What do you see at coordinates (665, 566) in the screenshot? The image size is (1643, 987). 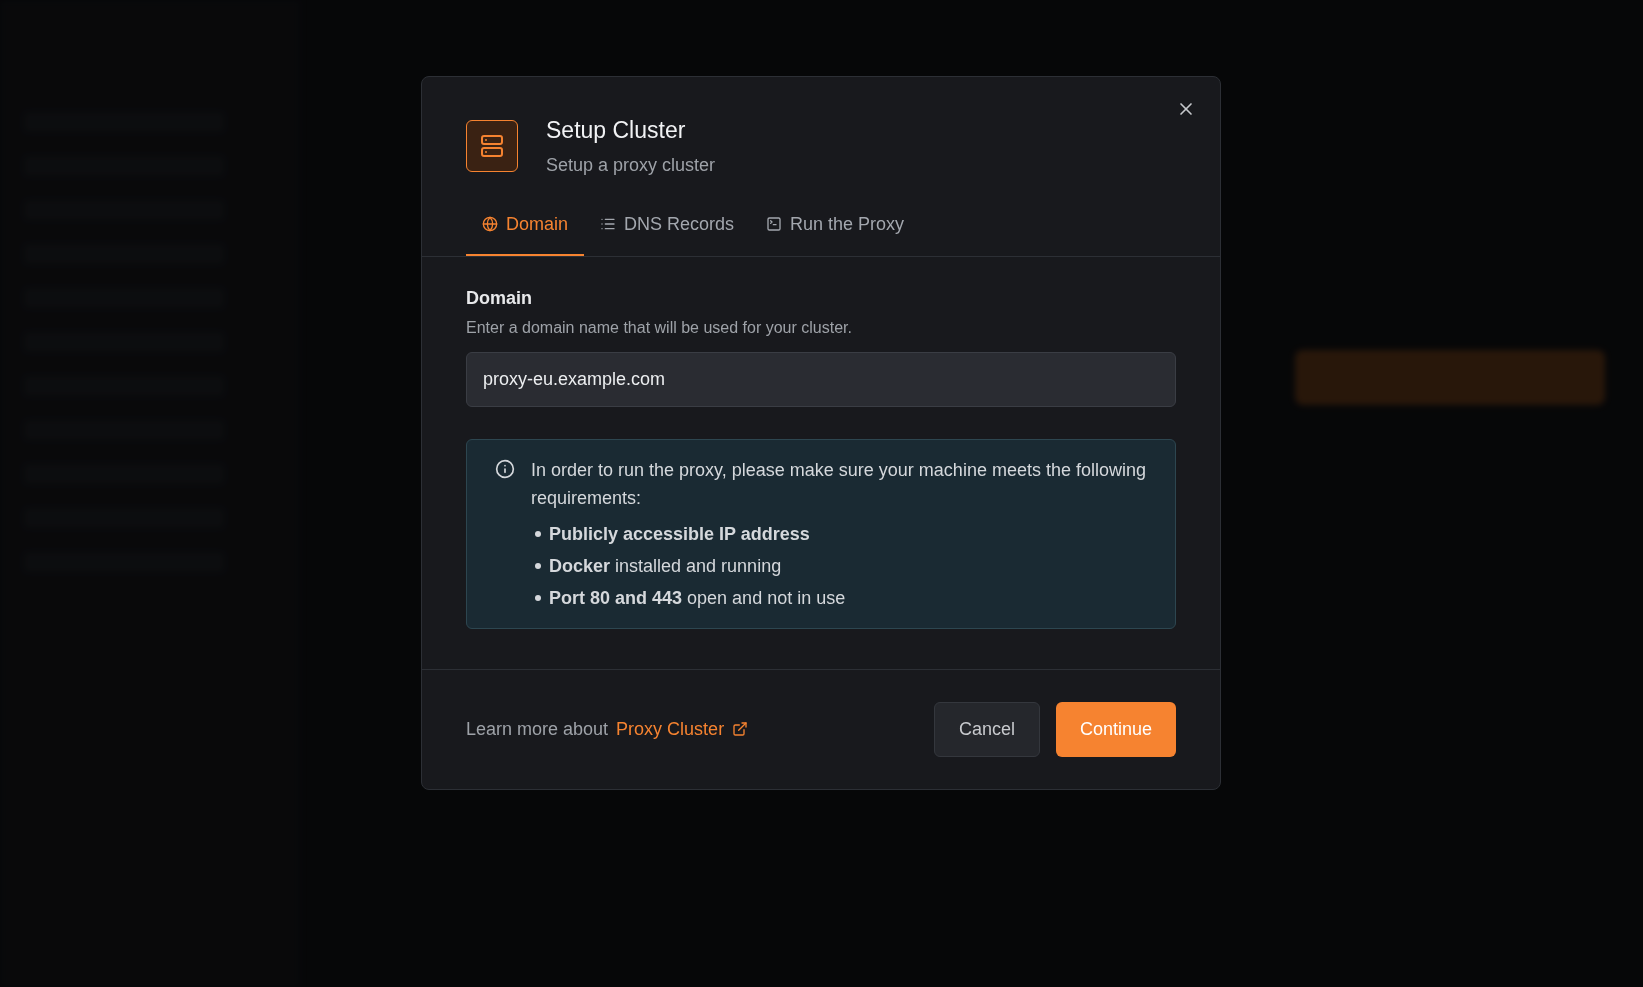 I see `requirement: Docker installed and running` at bounding box center [665, 566].